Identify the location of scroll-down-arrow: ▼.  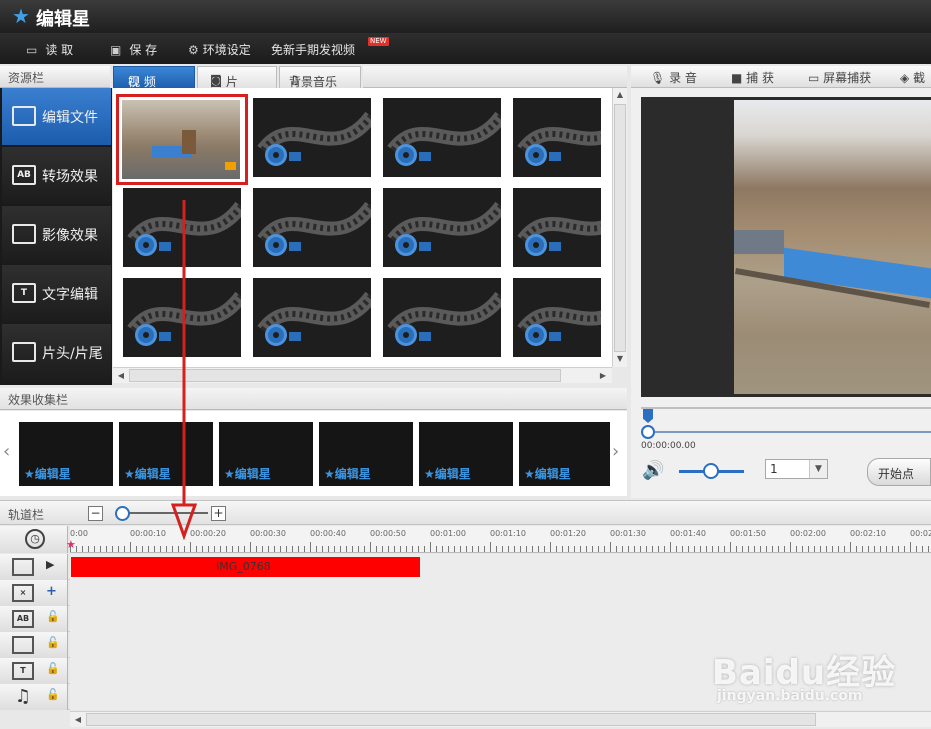
(620, 359).